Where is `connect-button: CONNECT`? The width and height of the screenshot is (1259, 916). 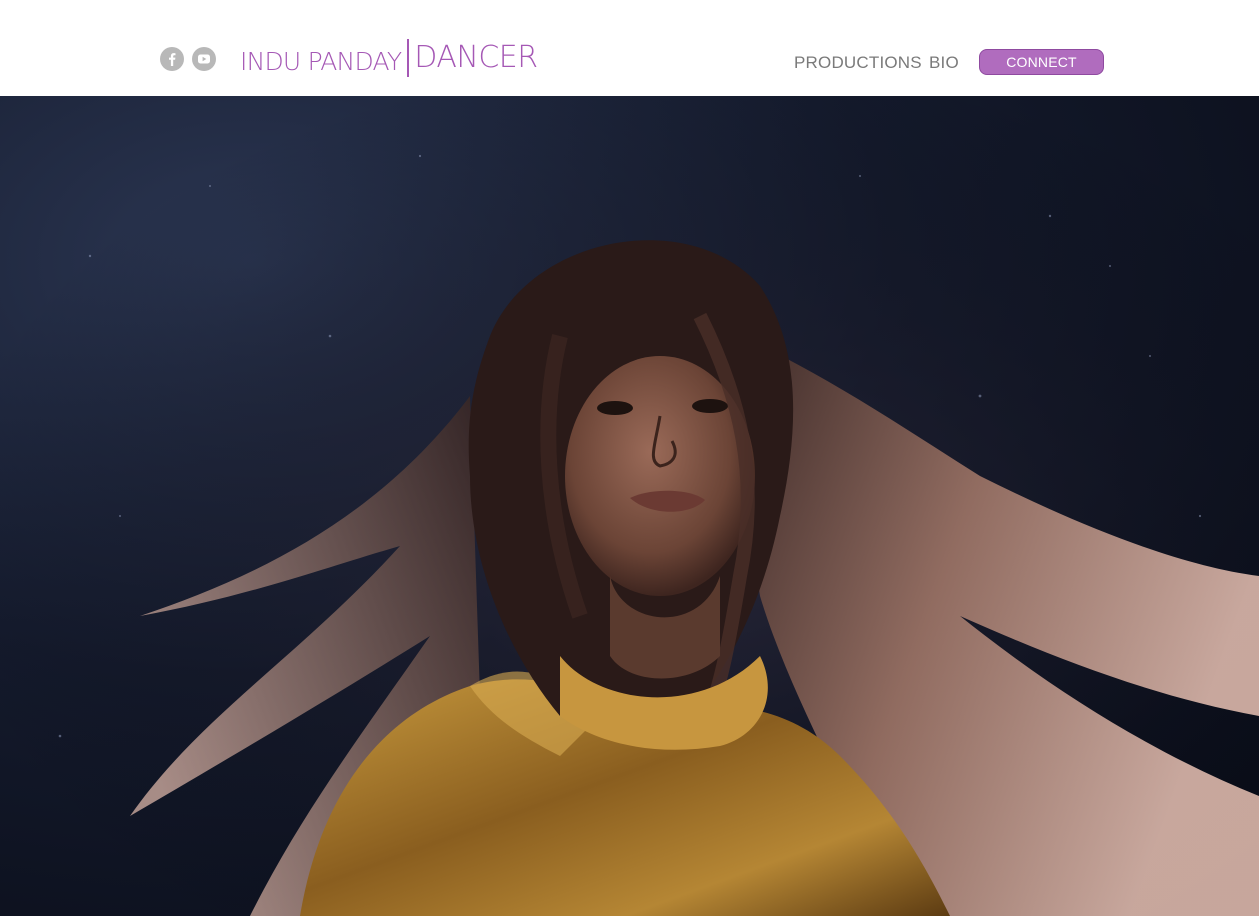 connect-button: CONNECT is located at coordinates (1041, 62).